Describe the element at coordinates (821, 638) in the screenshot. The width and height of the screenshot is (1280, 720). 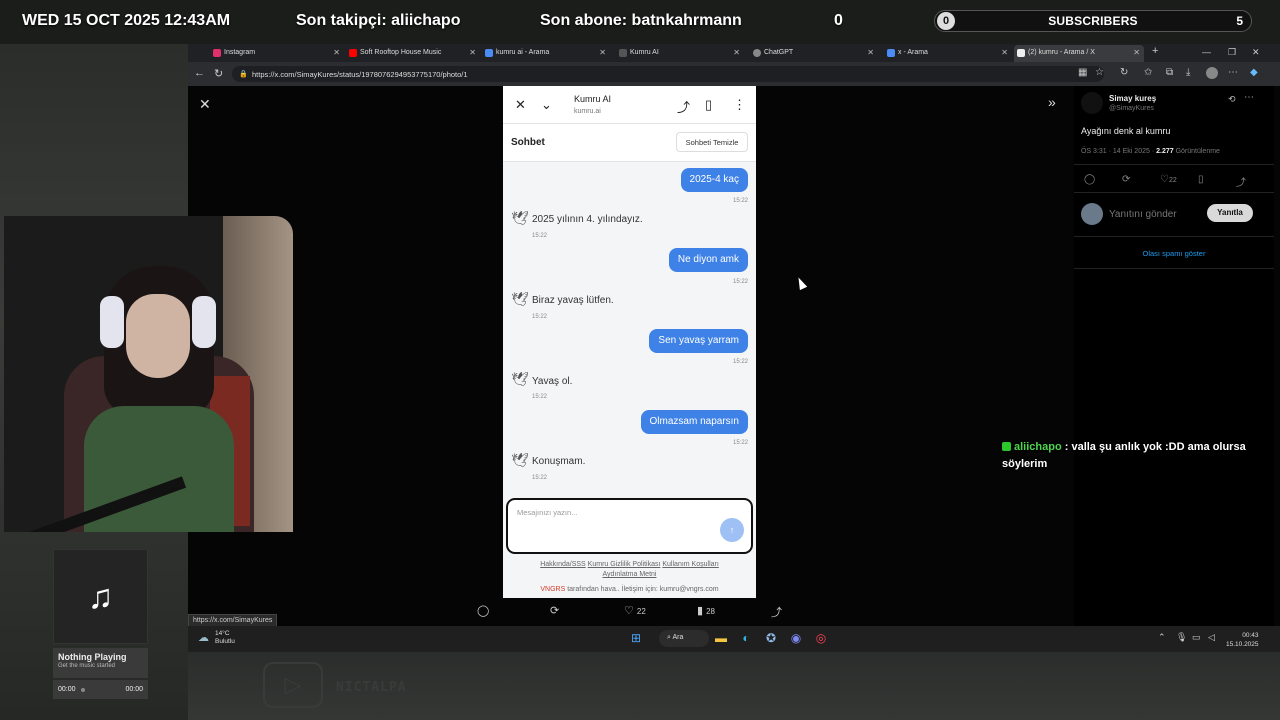
I see `obs-icon: ◎` at that location.